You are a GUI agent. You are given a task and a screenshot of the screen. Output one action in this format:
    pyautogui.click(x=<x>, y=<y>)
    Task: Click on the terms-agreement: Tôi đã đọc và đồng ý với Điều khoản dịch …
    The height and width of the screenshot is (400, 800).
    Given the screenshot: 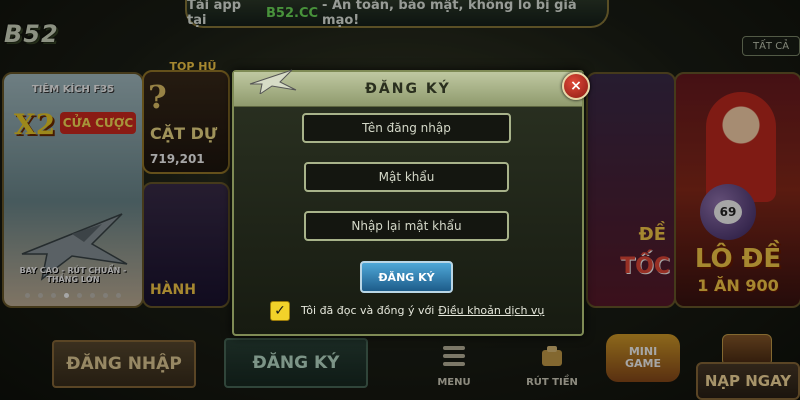 What is the action you would take?
    pyautogui.click(x=422, y=310)
    